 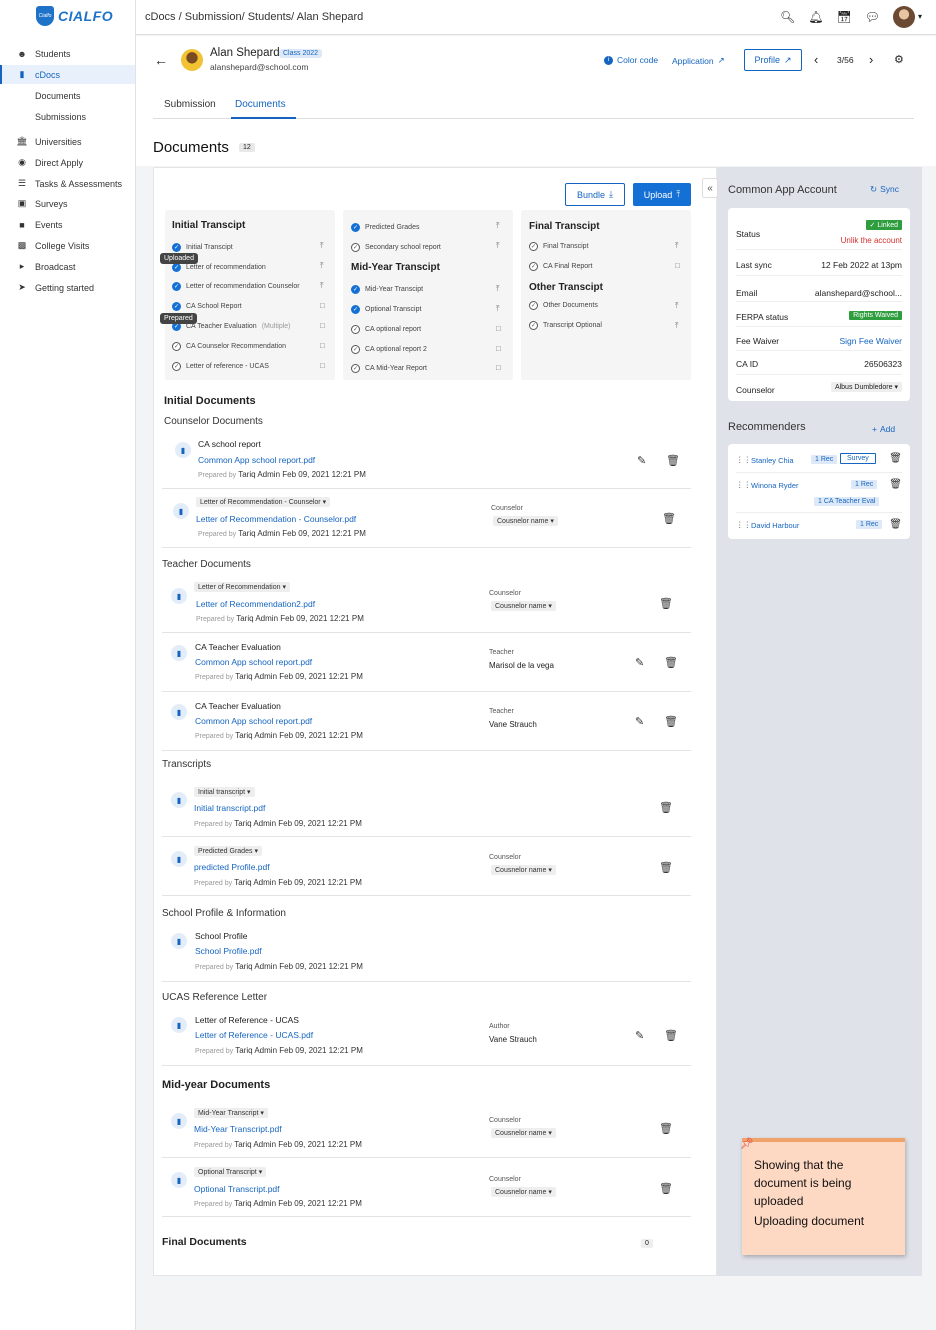 What do you see at coordinates (773, 60) in the screenshot?
I see `profile-button: Profile ↗` at bounding box center [773, 60].